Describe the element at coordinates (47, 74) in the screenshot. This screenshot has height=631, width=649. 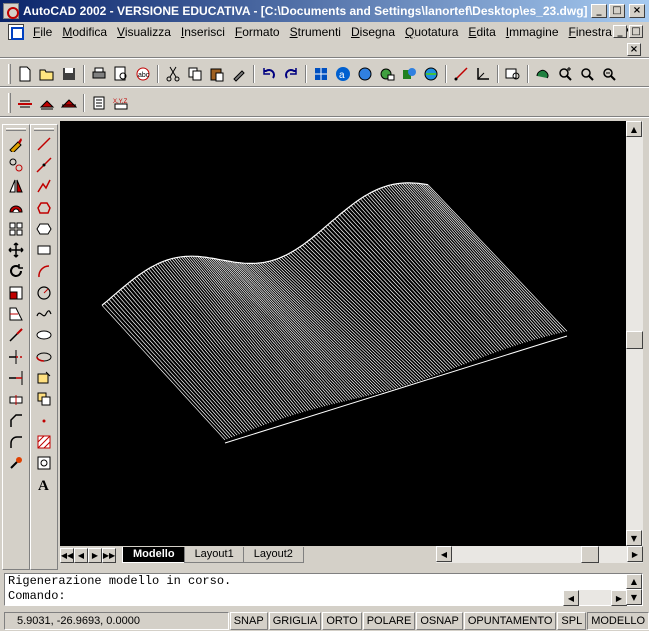
I see `open-icon` at that location.